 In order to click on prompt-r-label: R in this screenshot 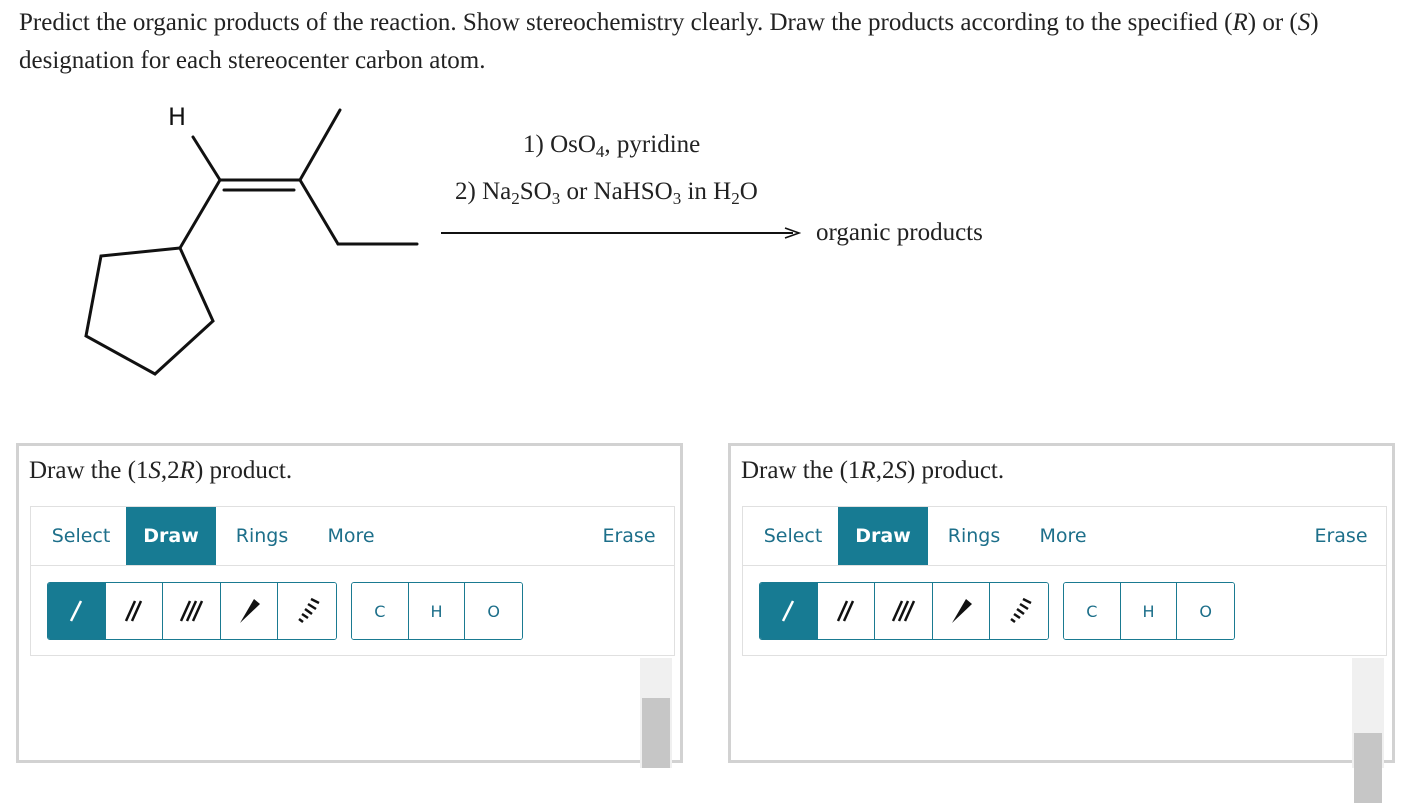, I will do `click(1240, 22)`.